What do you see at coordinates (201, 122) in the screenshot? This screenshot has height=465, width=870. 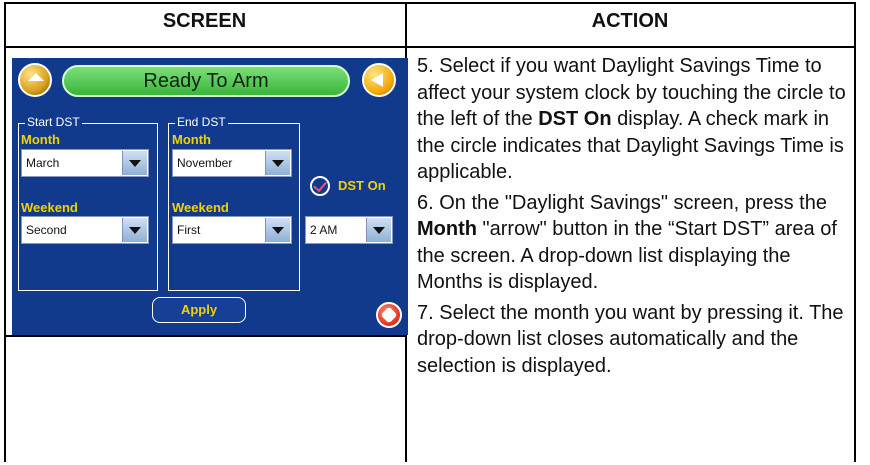 I see `end-dst-label: End DST` at bounding box center [201, 122].